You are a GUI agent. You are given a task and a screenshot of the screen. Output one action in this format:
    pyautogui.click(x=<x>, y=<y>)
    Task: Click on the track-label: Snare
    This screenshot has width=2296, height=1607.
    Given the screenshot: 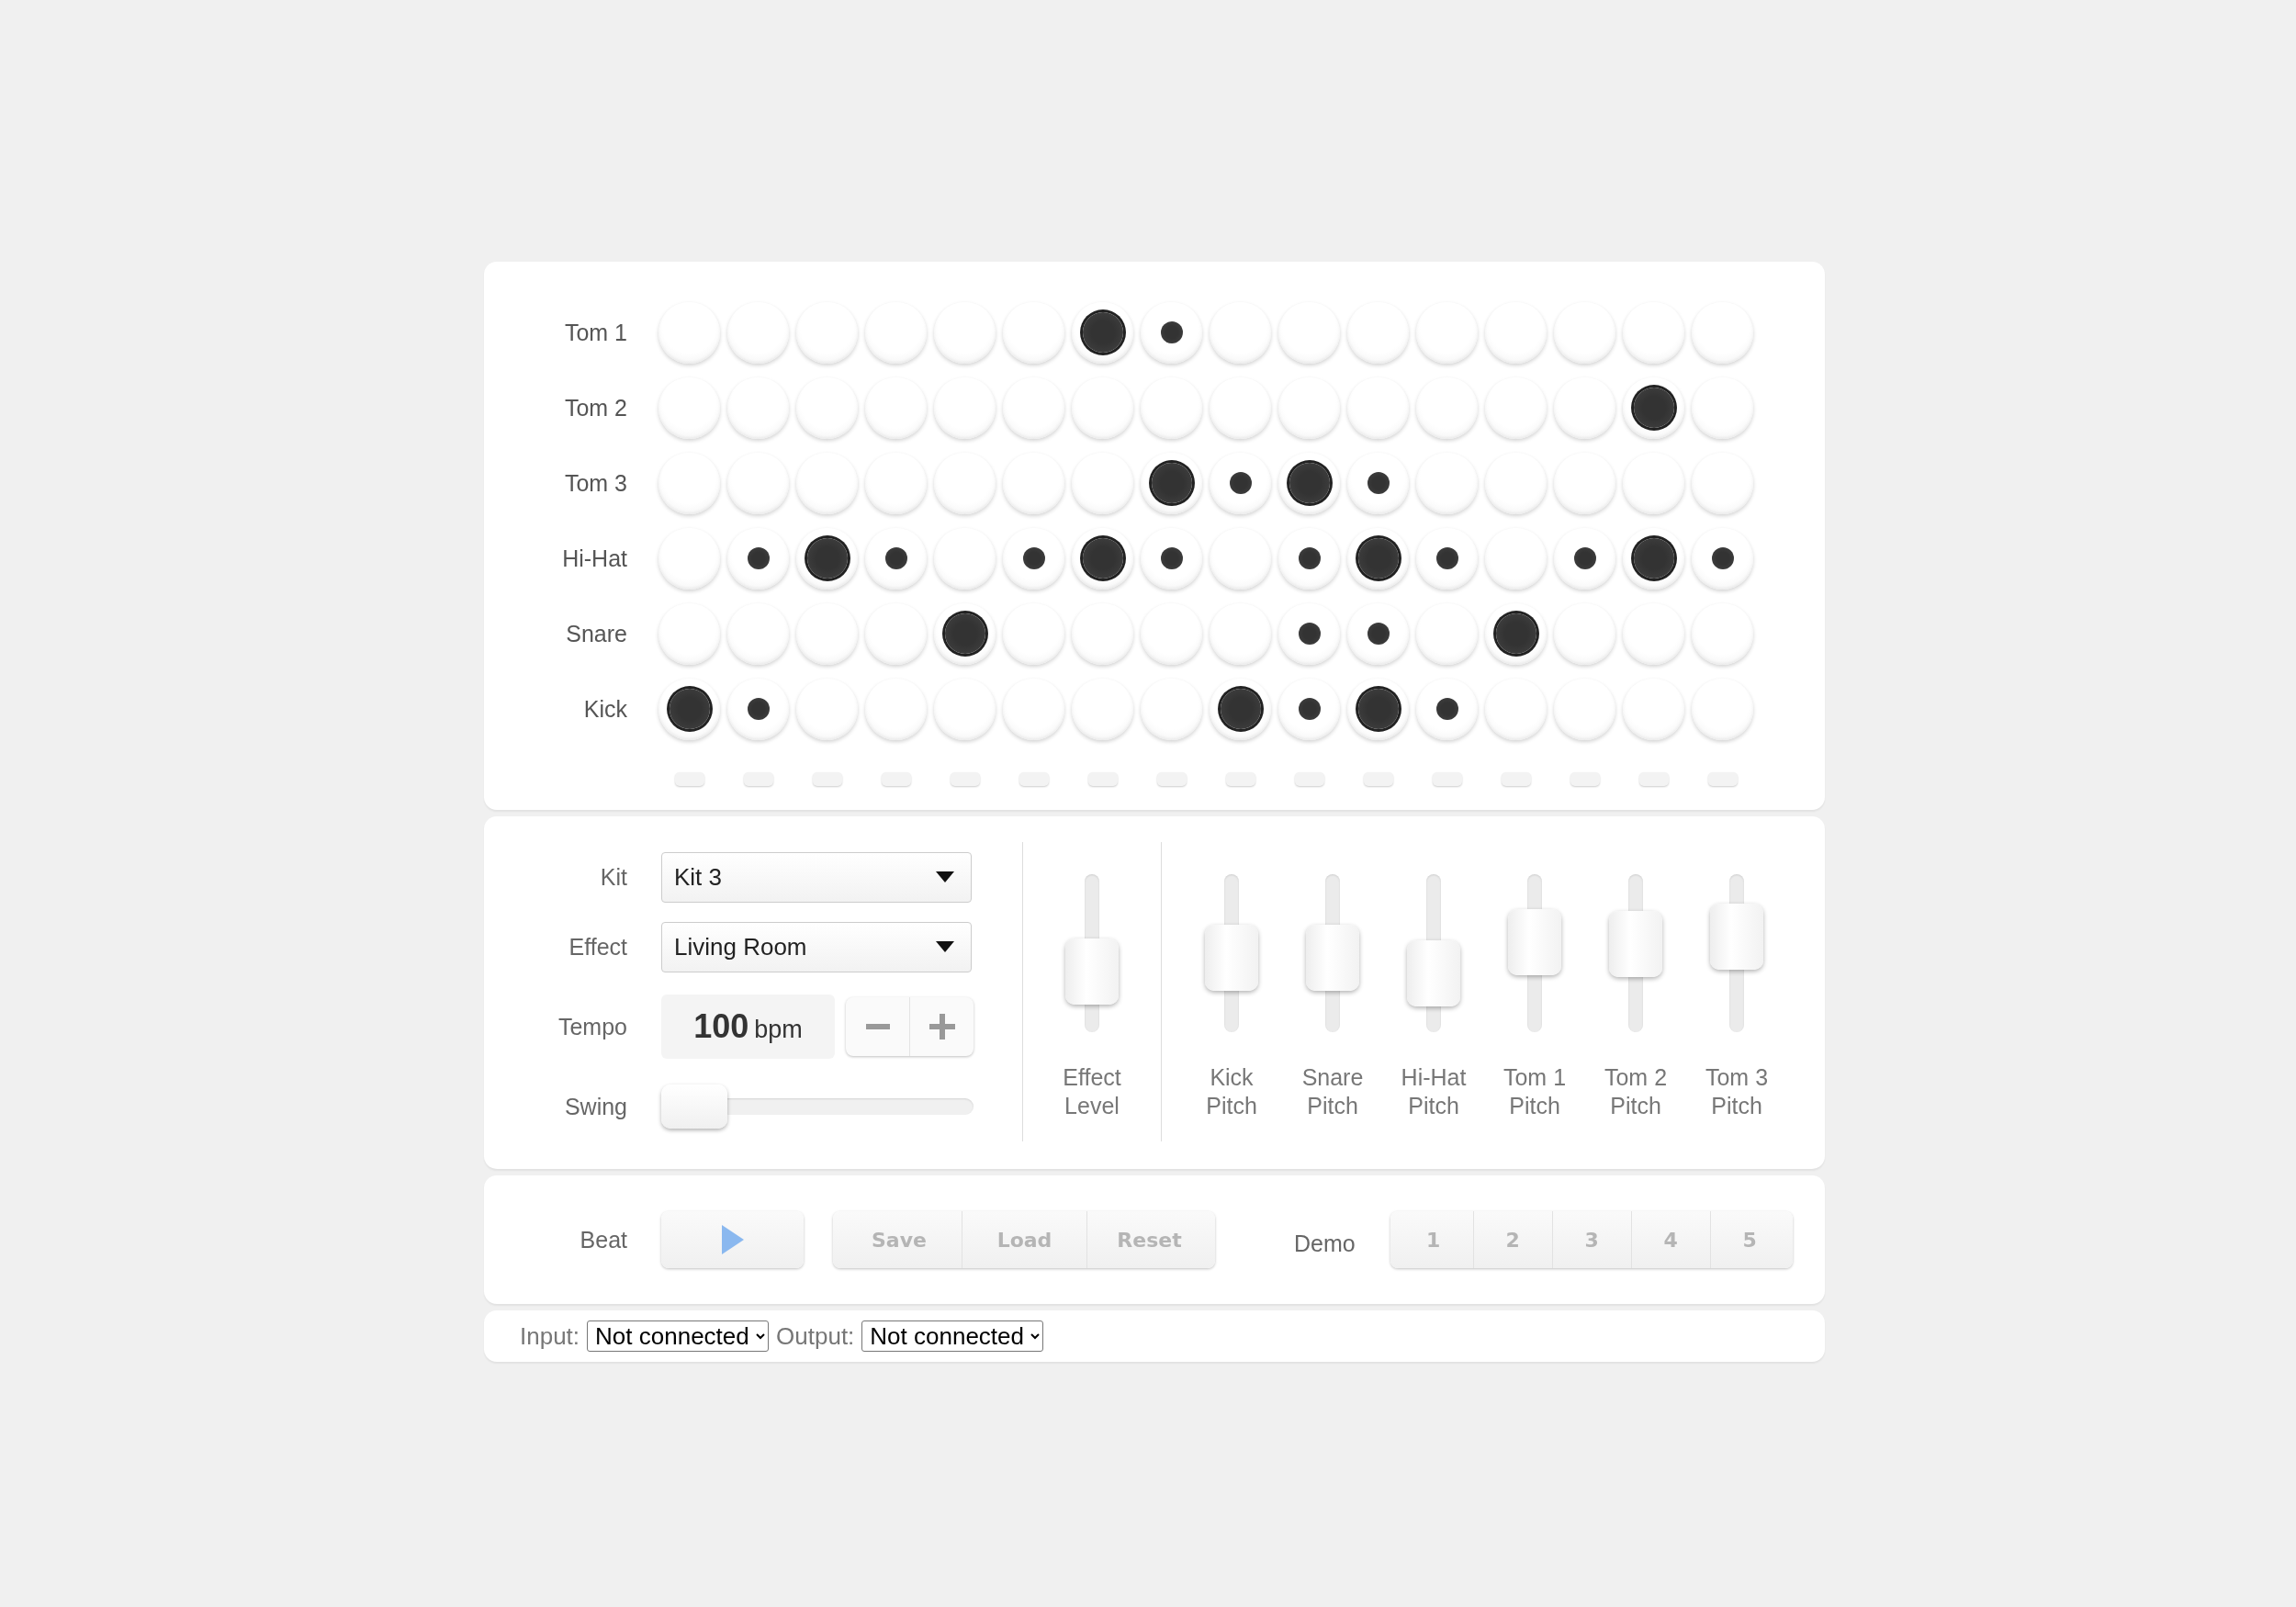 What is the action you would take?
    pyautogui.click(x=596, y=633)
    